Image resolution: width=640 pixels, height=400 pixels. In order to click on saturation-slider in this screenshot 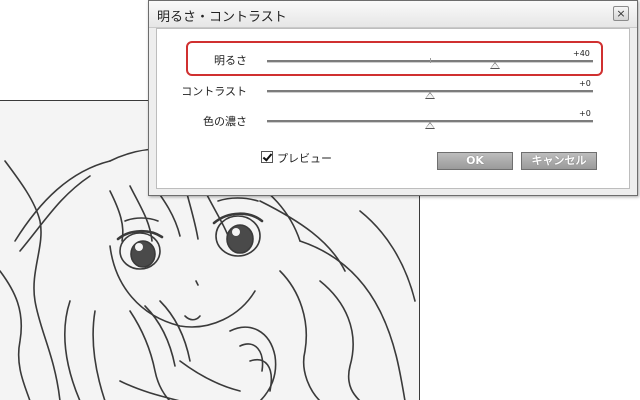, I will do `click(430, 123)`.